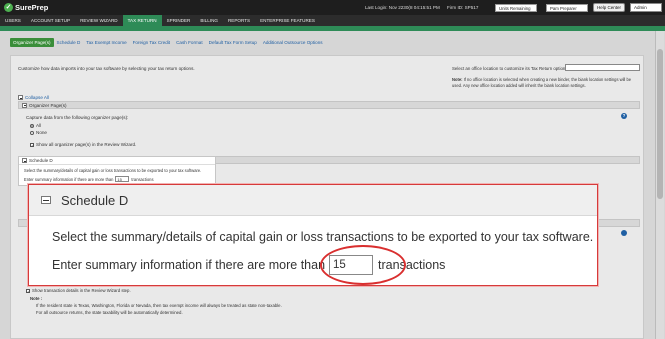 This screenshot has height=339, width=665. What do you see at coordinates (36, 298) in the screenshot?
I see `lower-note-label: Note :` at bounding box center [36, 298].